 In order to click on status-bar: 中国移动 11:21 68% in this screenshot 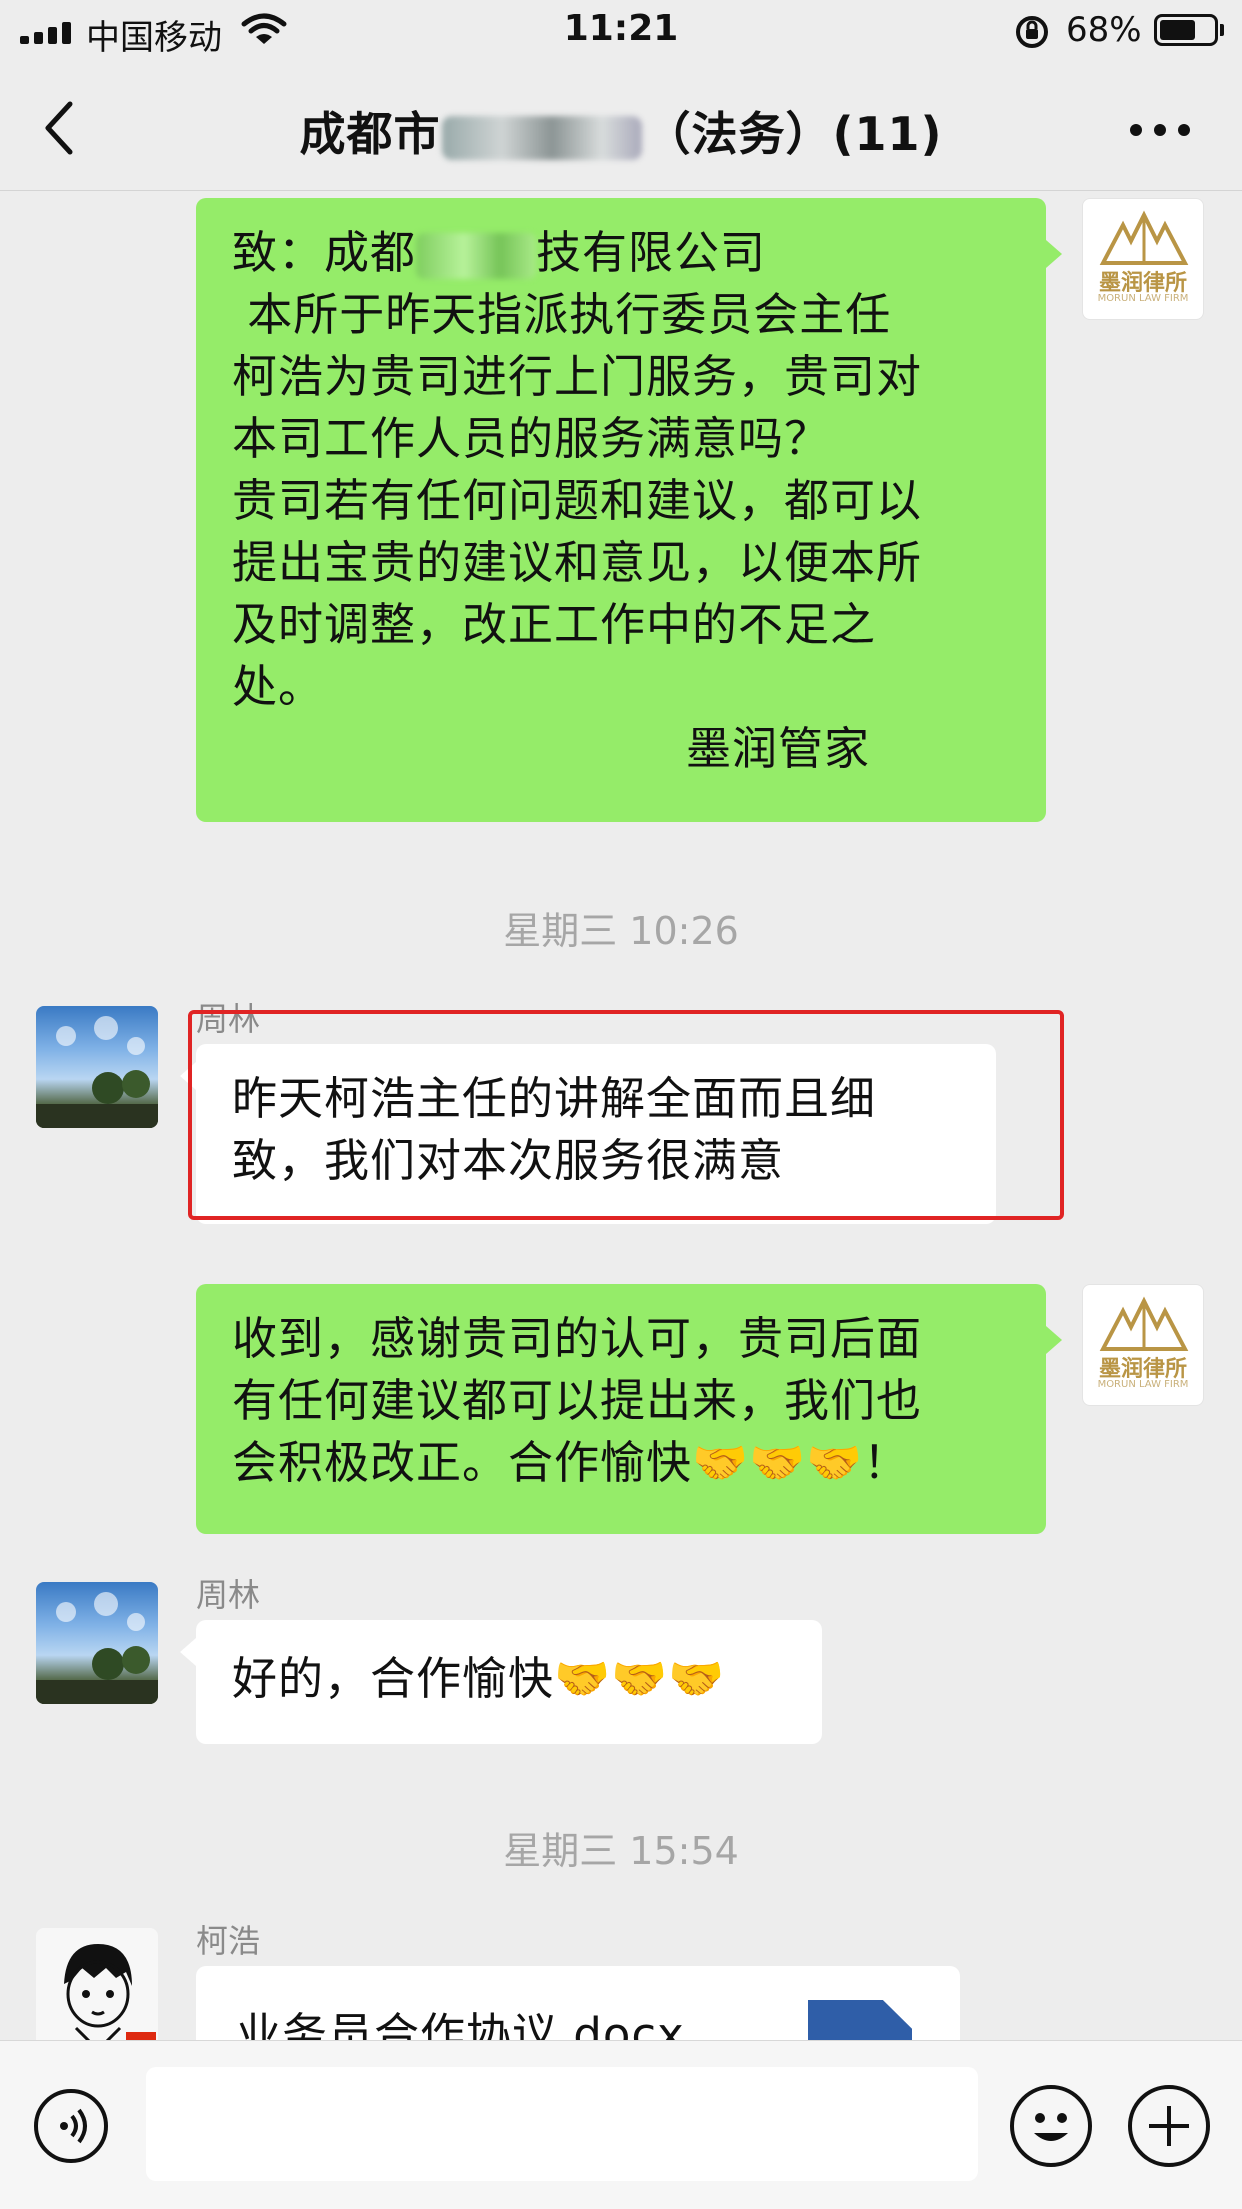, I will do `click(621, 31)`.